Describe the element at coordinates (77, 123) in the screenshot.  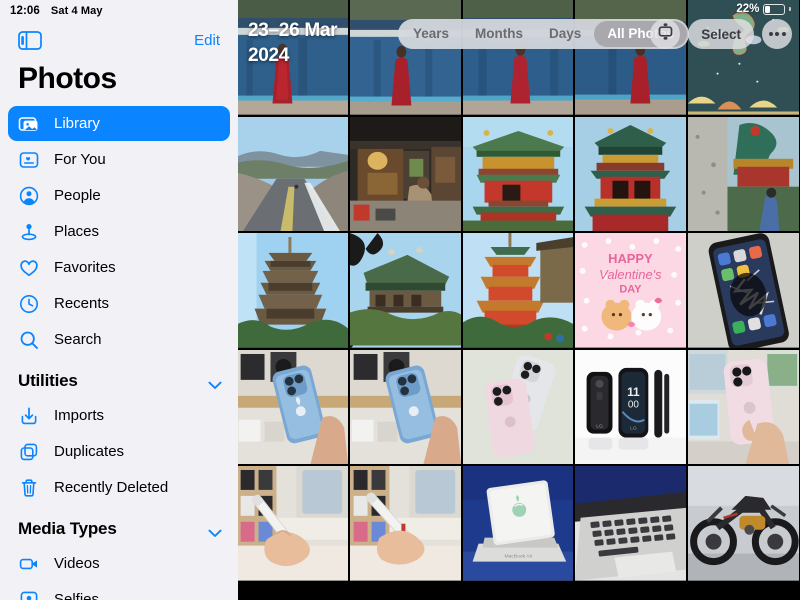
I see `sidebar-item-label: Library` at that location.